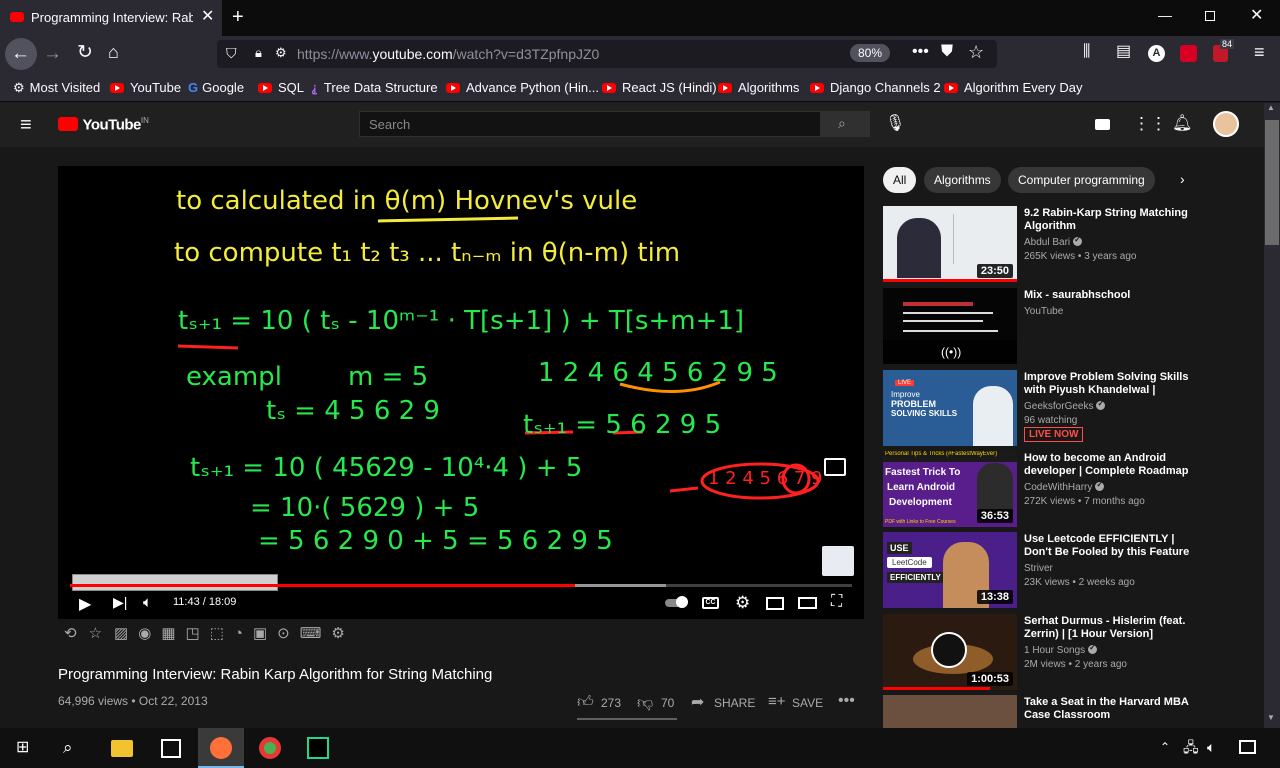 The width and height of the screenshot is (1280, 768). What do you see at coordinates (311, 633) in the screenshot?
I see `keyboard-icon: ⌨` at bounding box center [311, 633].